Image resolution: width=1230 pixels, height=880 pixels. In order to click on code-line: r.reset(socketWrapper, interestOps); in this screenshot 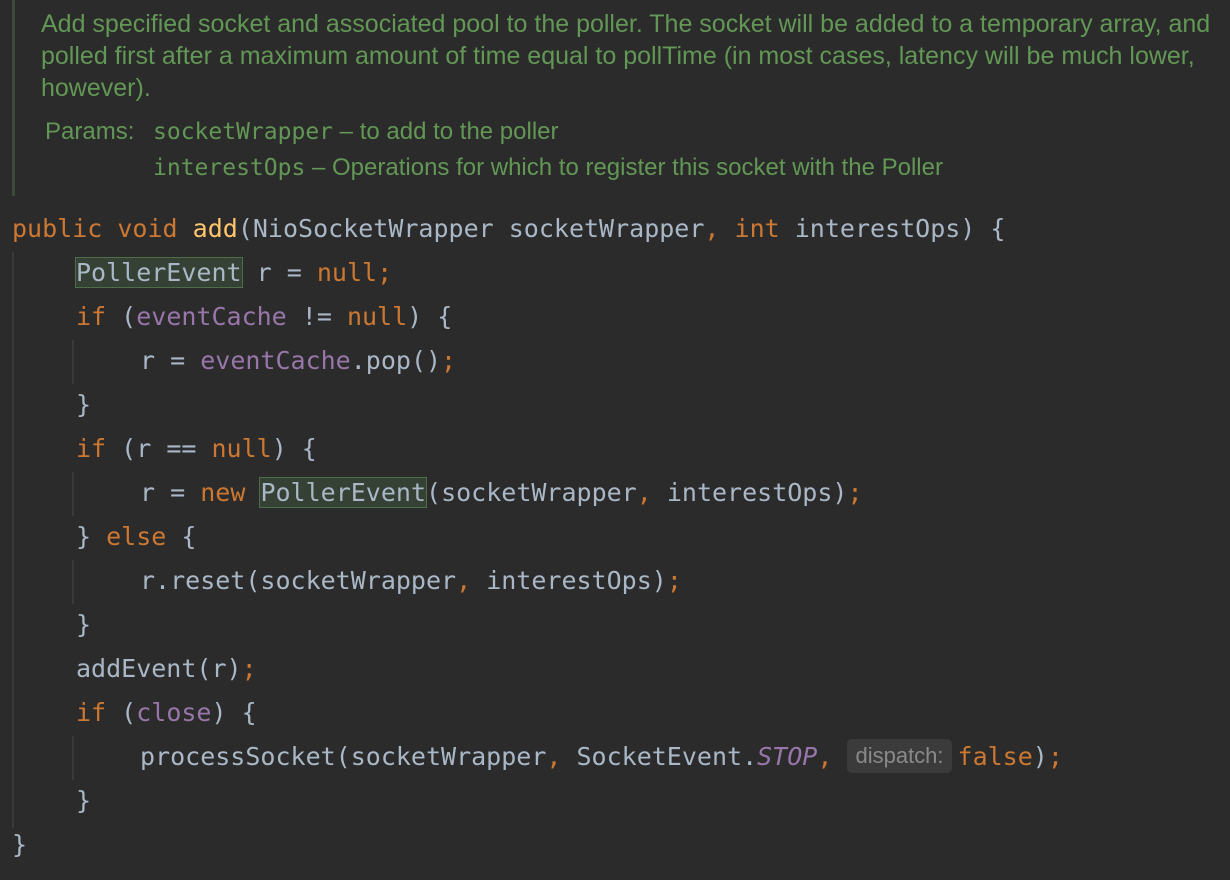, I will do `click(615, 581)`.